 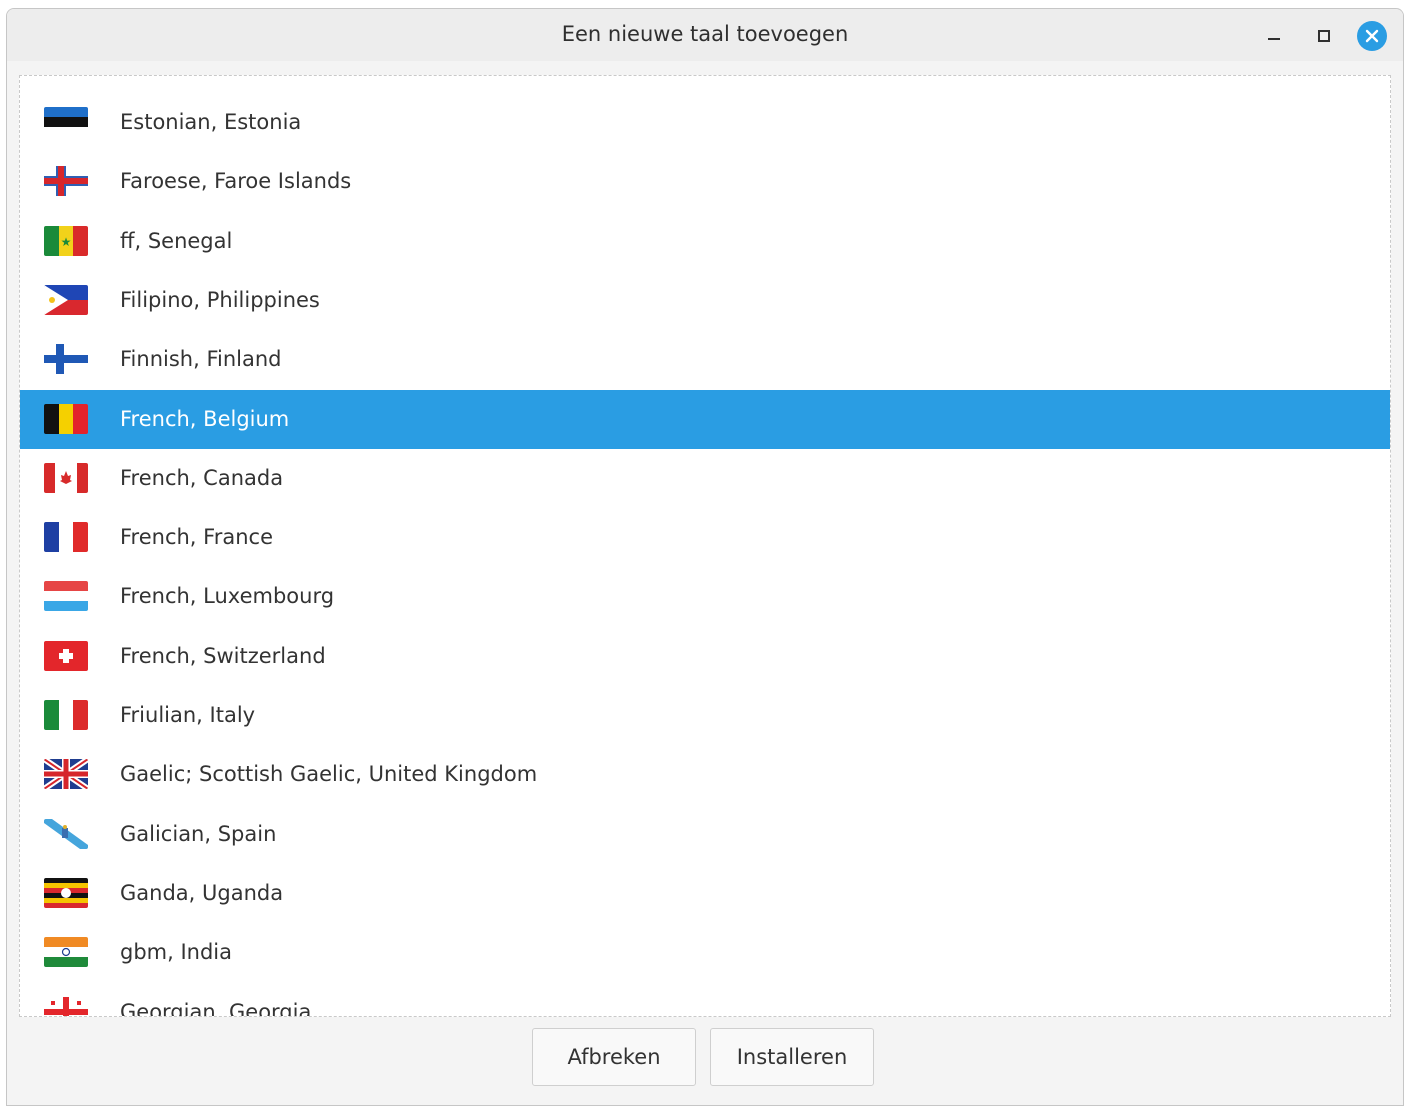 What do you see at coordinates (66, 477) in the screenshot?
I see `canada-flag-icon` at bounding box center [66, 477].